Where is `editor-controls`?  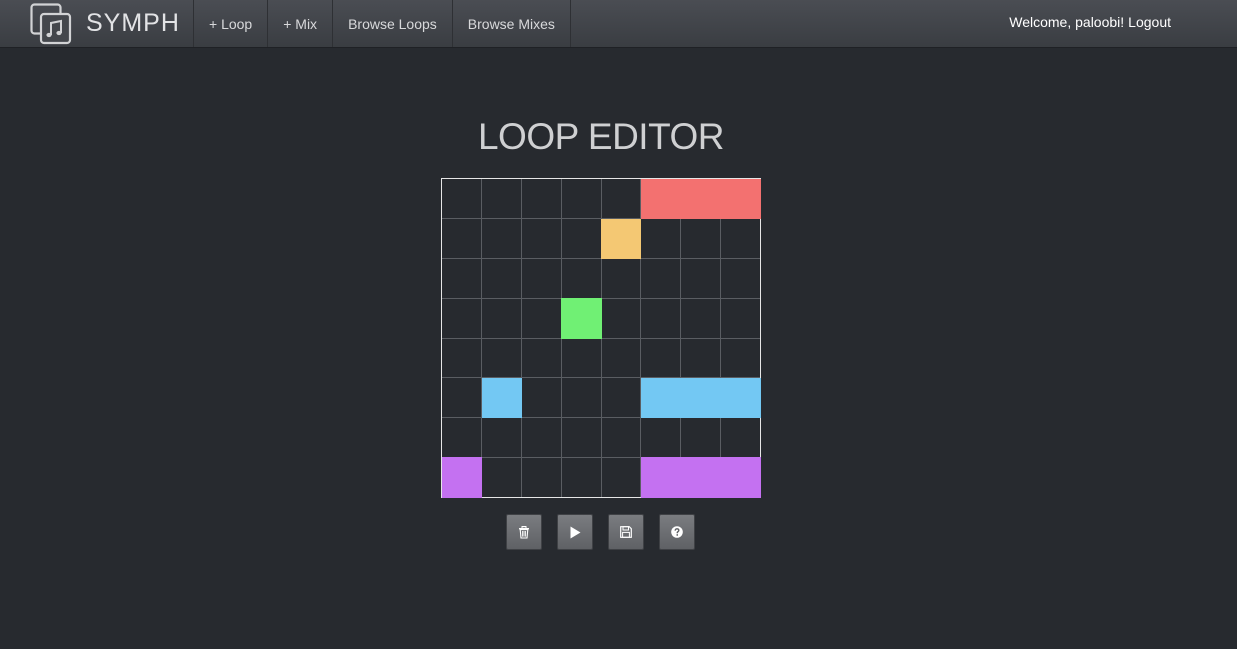
editor-controls is located at coordinates (608, 532).